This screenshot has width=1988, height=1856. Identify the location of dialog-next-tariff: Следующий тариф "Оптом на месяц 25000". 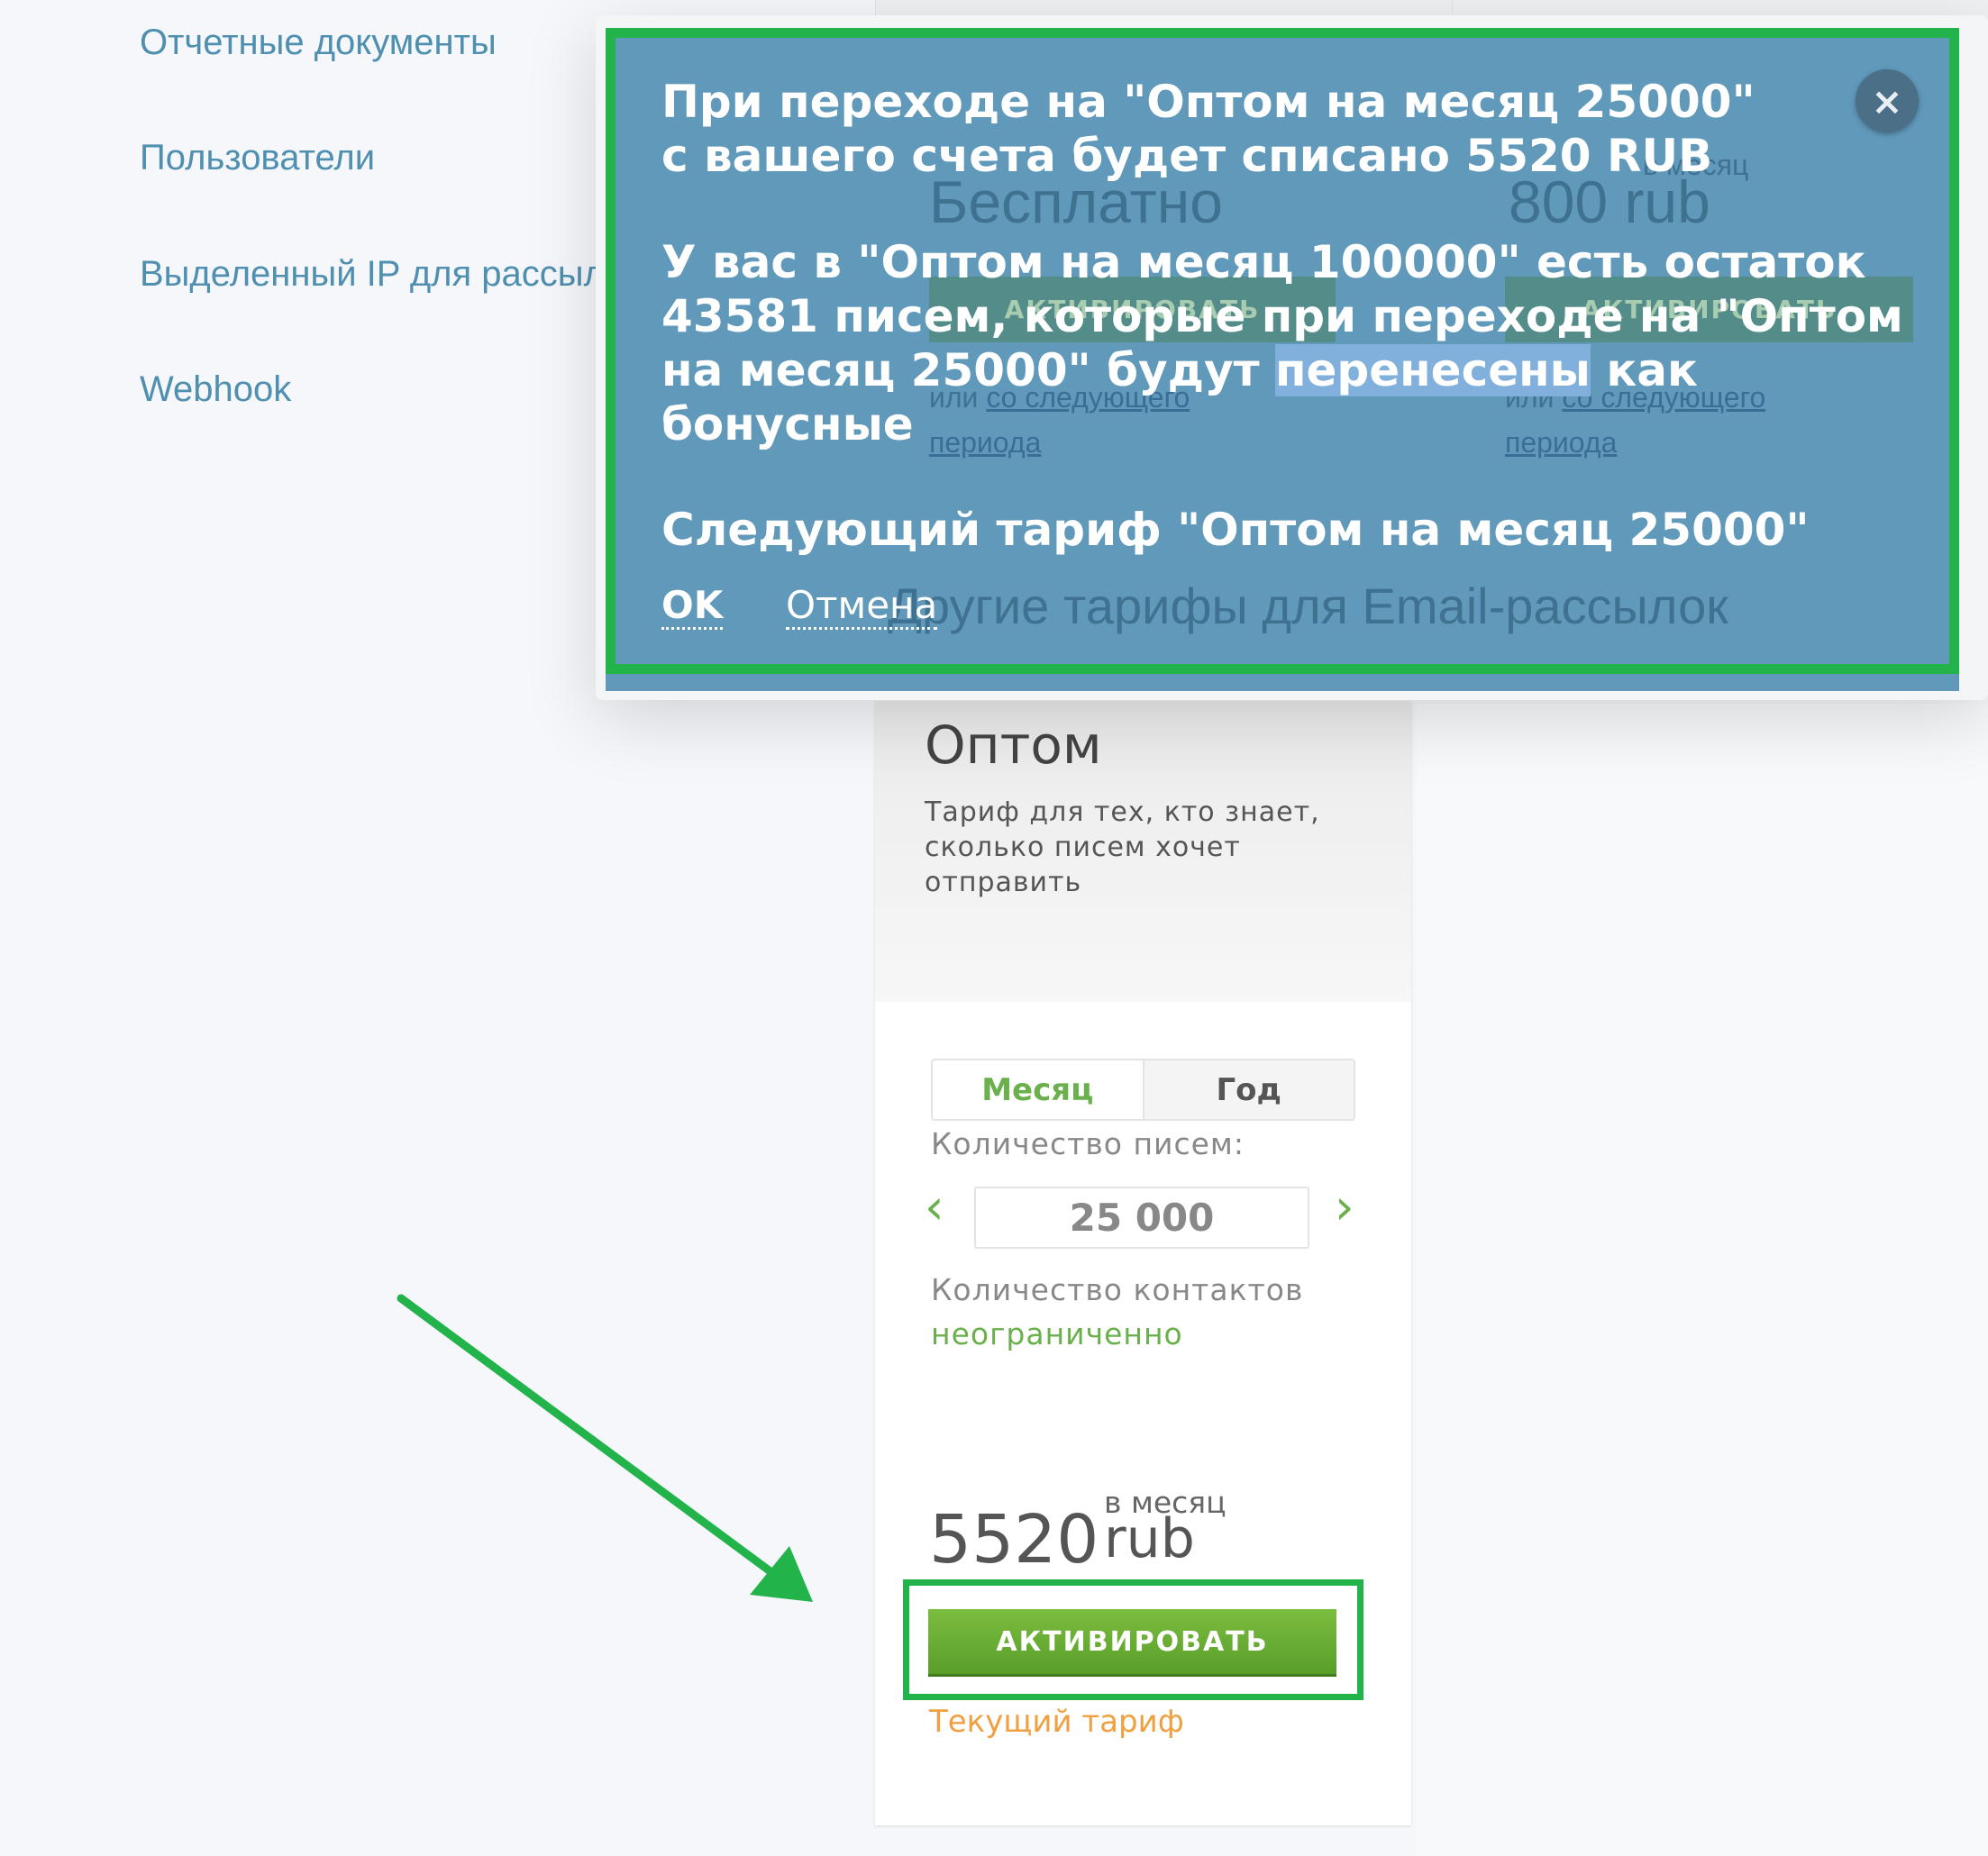
(1292, 530).